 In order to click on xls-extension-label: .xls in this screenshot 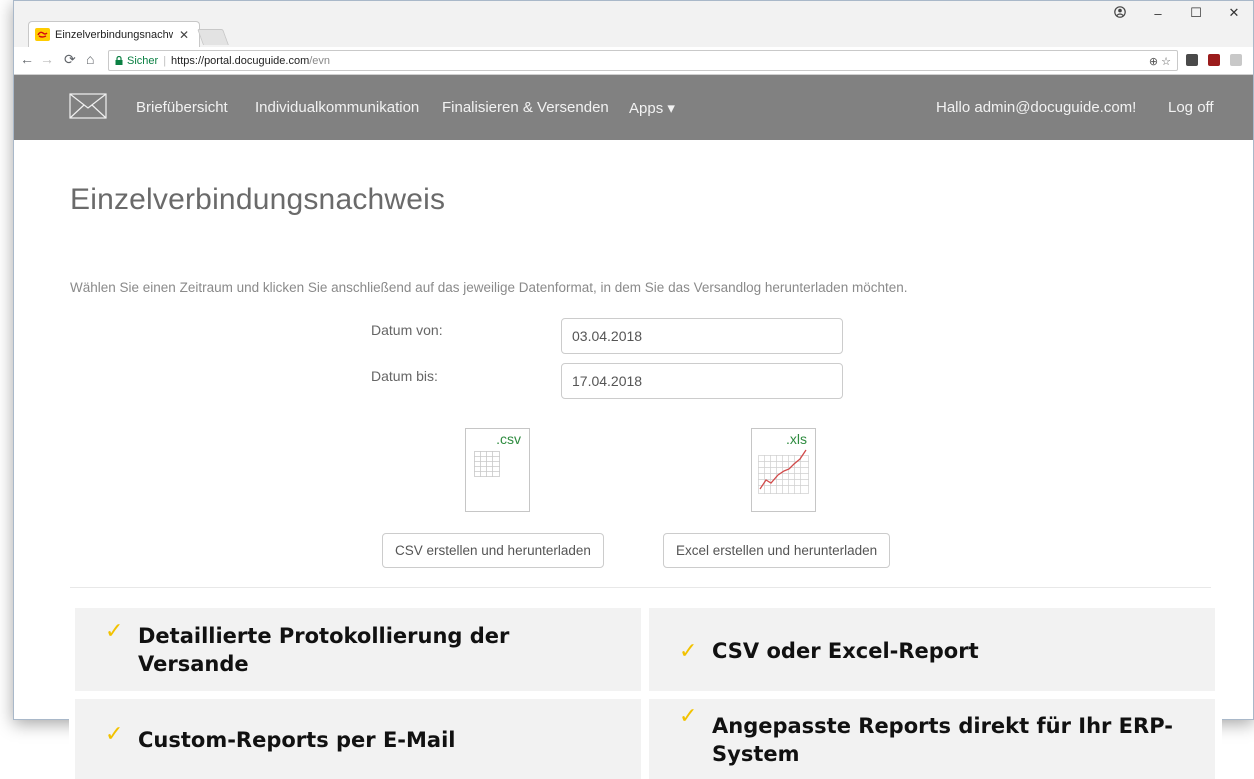, I will do `click(796, 439)`.